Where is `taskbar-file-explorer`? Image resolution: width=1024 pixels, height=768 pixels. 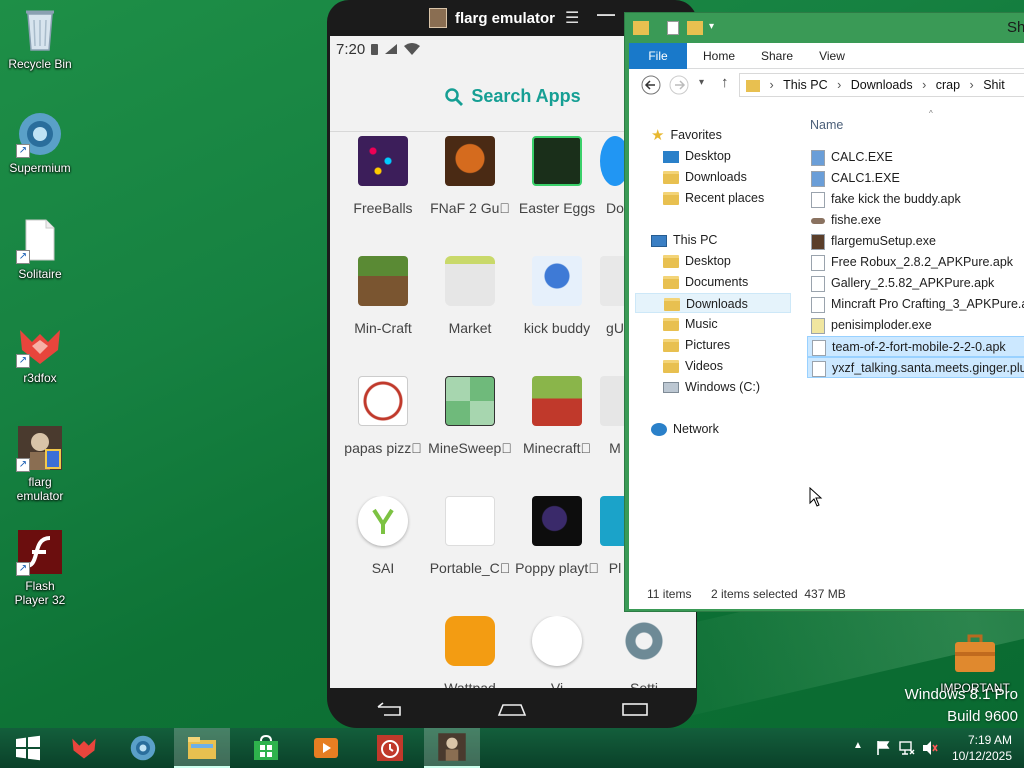 taskbar-file-explorer is located at coordinates (202, 748).